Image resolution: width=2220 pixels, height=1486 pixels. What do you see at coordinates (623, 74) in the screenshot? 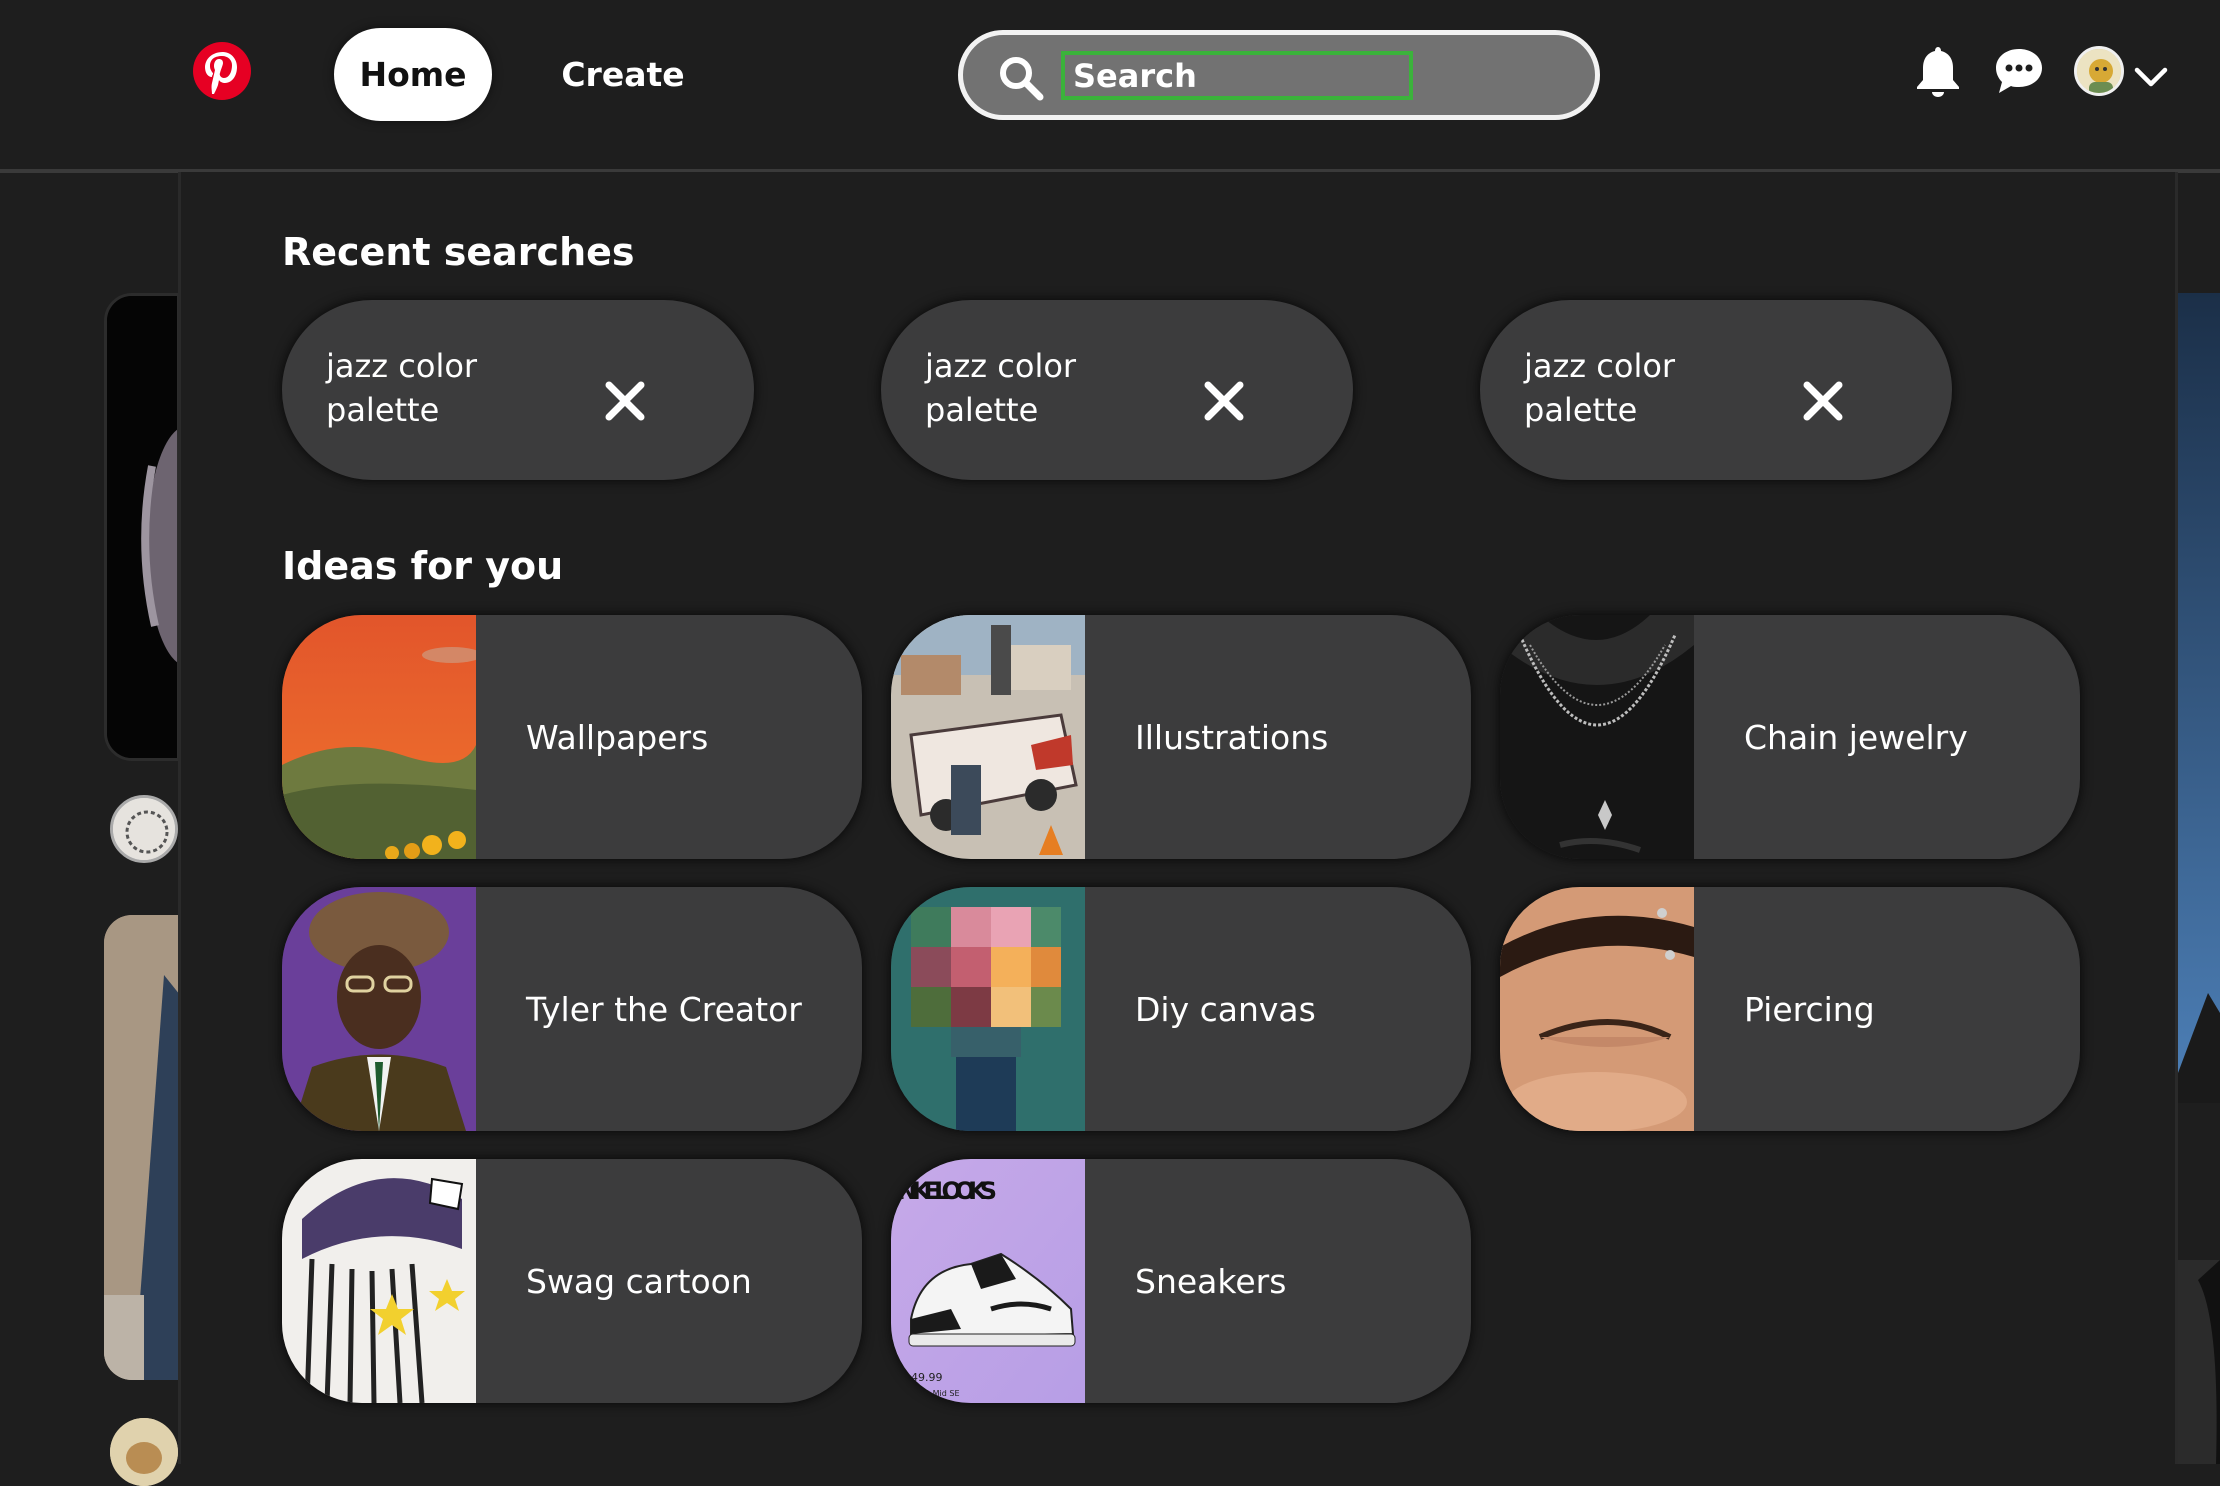
I see `create-tab: Create` at bounding box center [623, 74].